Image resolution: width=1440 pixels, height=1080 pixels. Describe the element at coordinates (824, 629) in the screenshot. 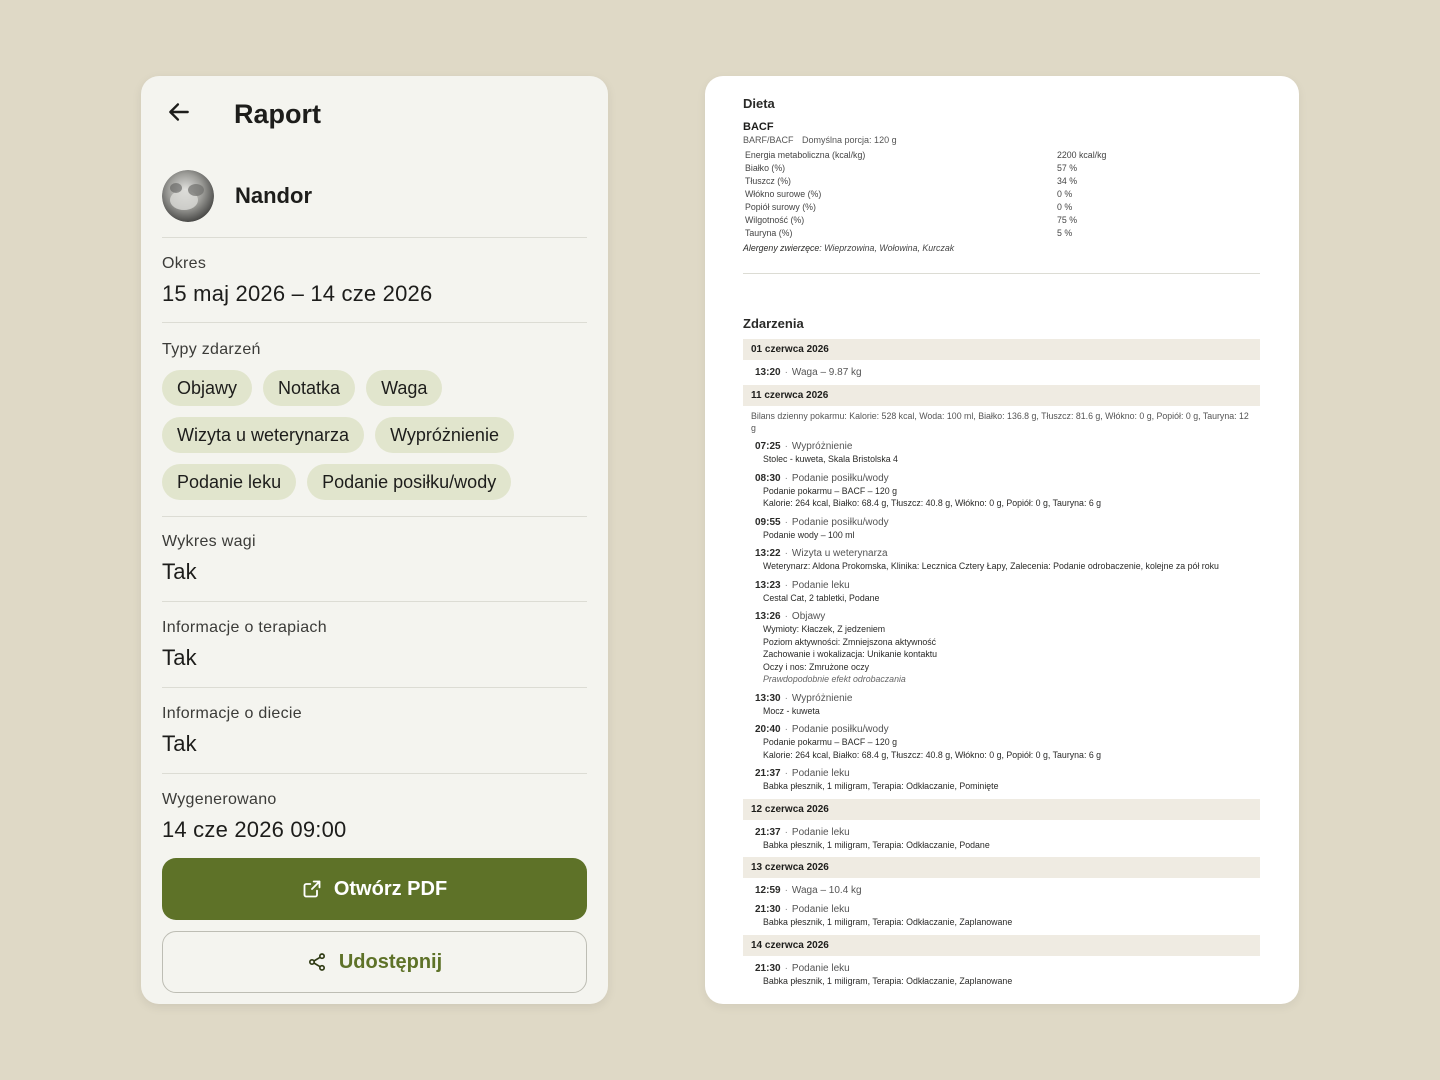

I see `event-detail: Wymioty: Kłaczek, Z jedzeniem` at that location.